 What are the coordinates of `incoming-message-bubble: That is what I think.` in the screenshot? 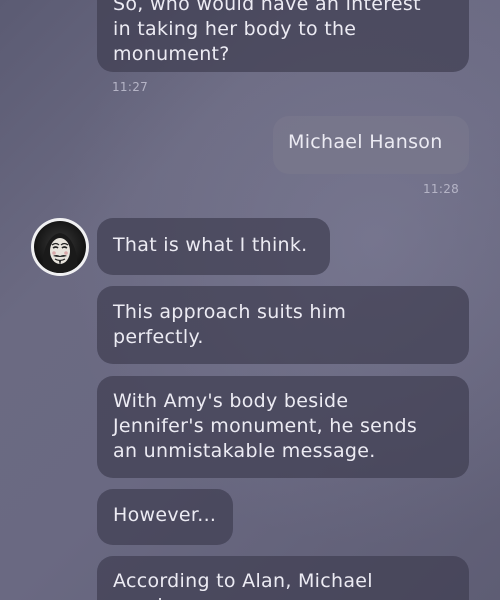 It's located at (213, 246).